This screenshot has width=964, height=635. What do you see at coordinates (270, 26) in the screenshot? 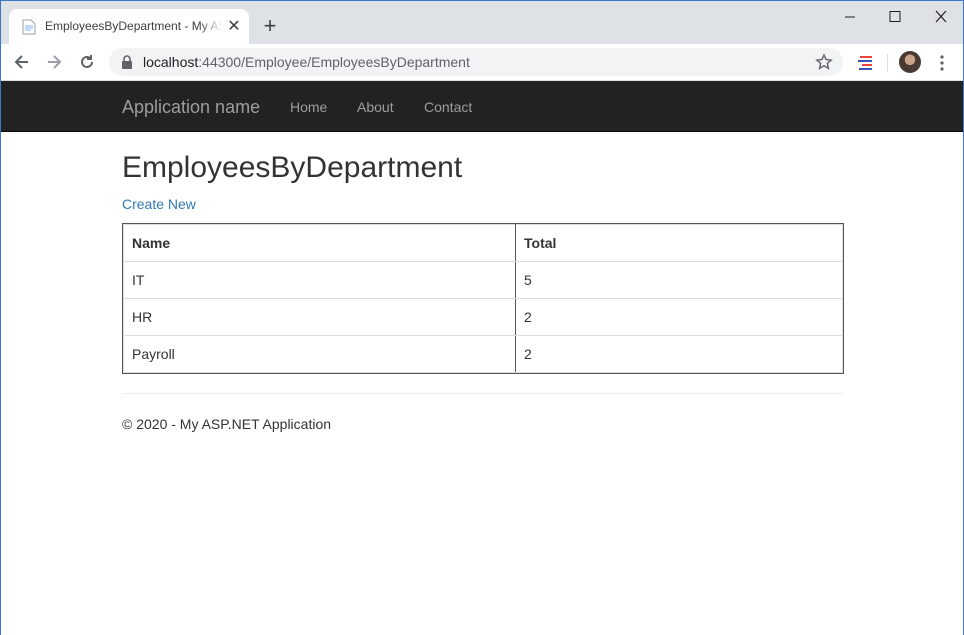
I see `new-tab-button: +` at bounding box center [270, 26].